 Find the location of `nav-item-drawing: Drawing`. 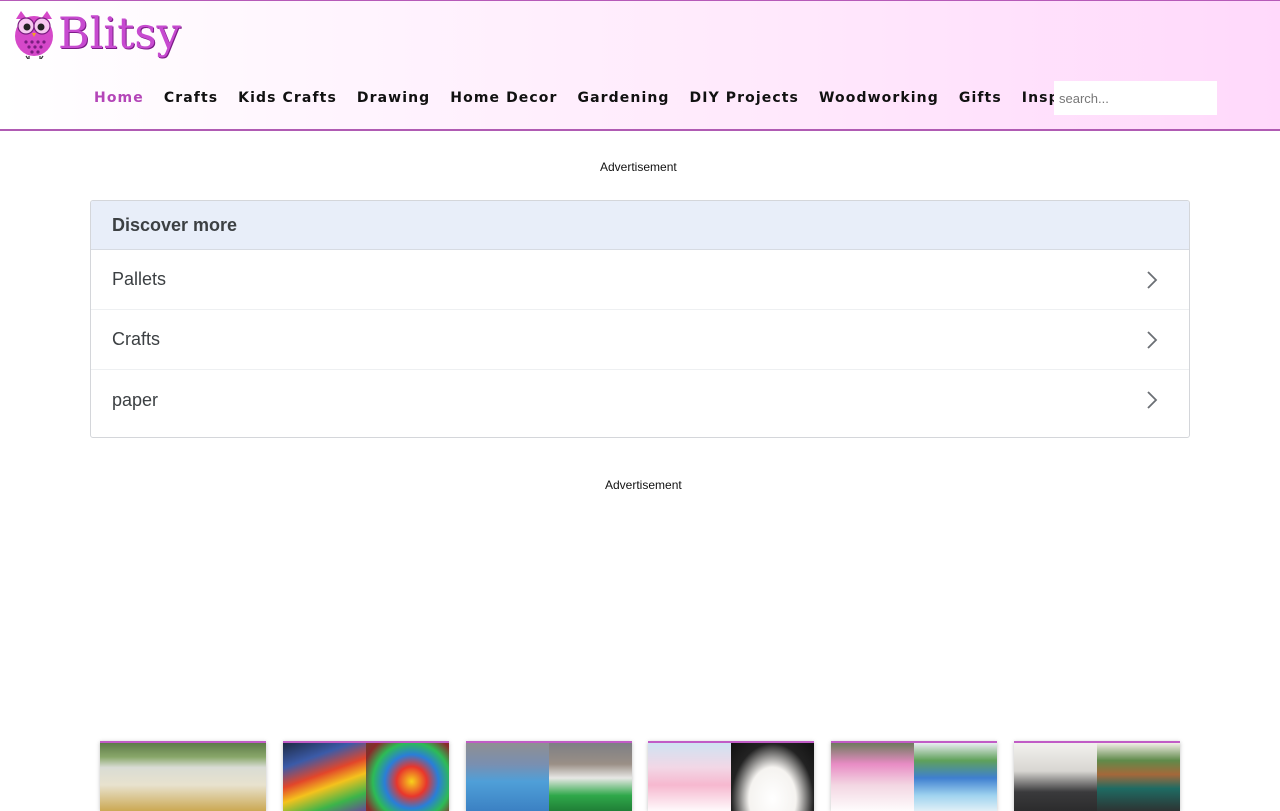

nav-item-drawing: Drawing is located at coordinates (393, 98).